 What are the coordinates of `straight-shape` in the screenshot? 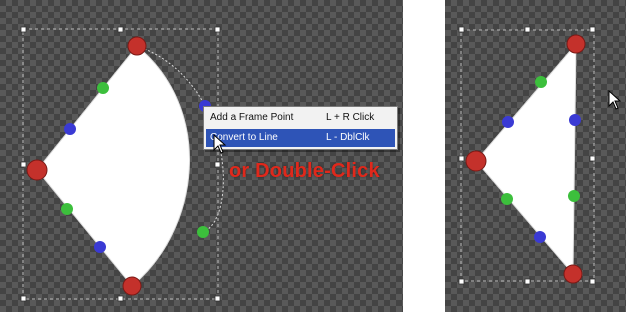 It's located at (526, 159).